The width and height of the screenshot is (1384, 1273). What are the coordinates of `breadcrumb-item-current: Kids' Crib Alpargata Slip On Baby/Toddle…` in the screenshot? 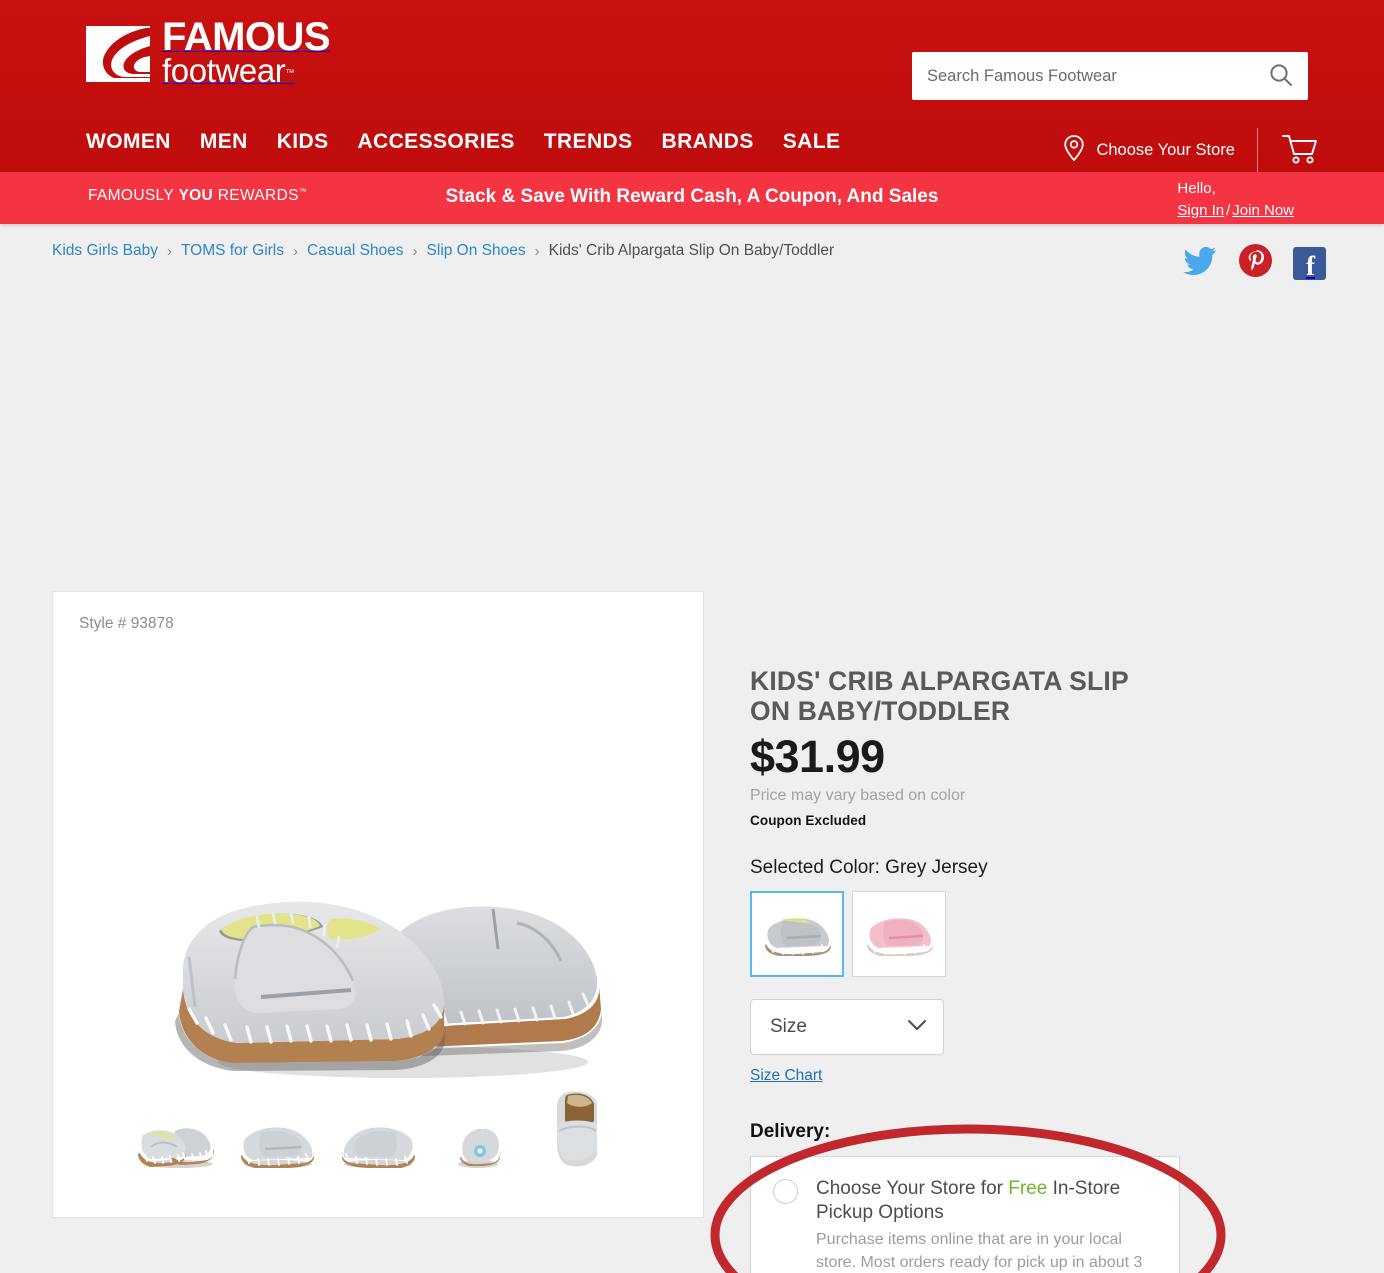 It's located at (691, 250).